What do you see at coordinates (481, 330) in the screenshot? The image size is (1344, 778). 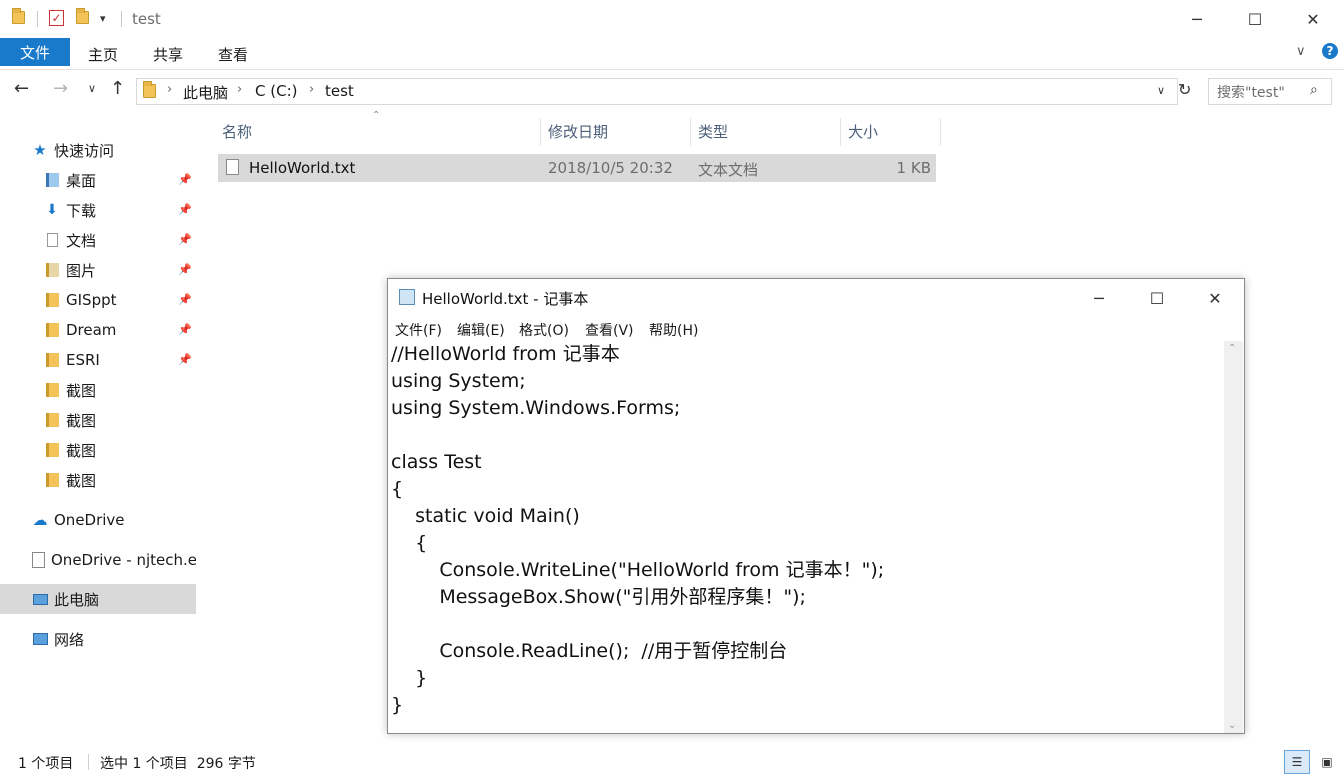 I see `menu-edit: 编辑(E)` at bounding box center [481, 330].